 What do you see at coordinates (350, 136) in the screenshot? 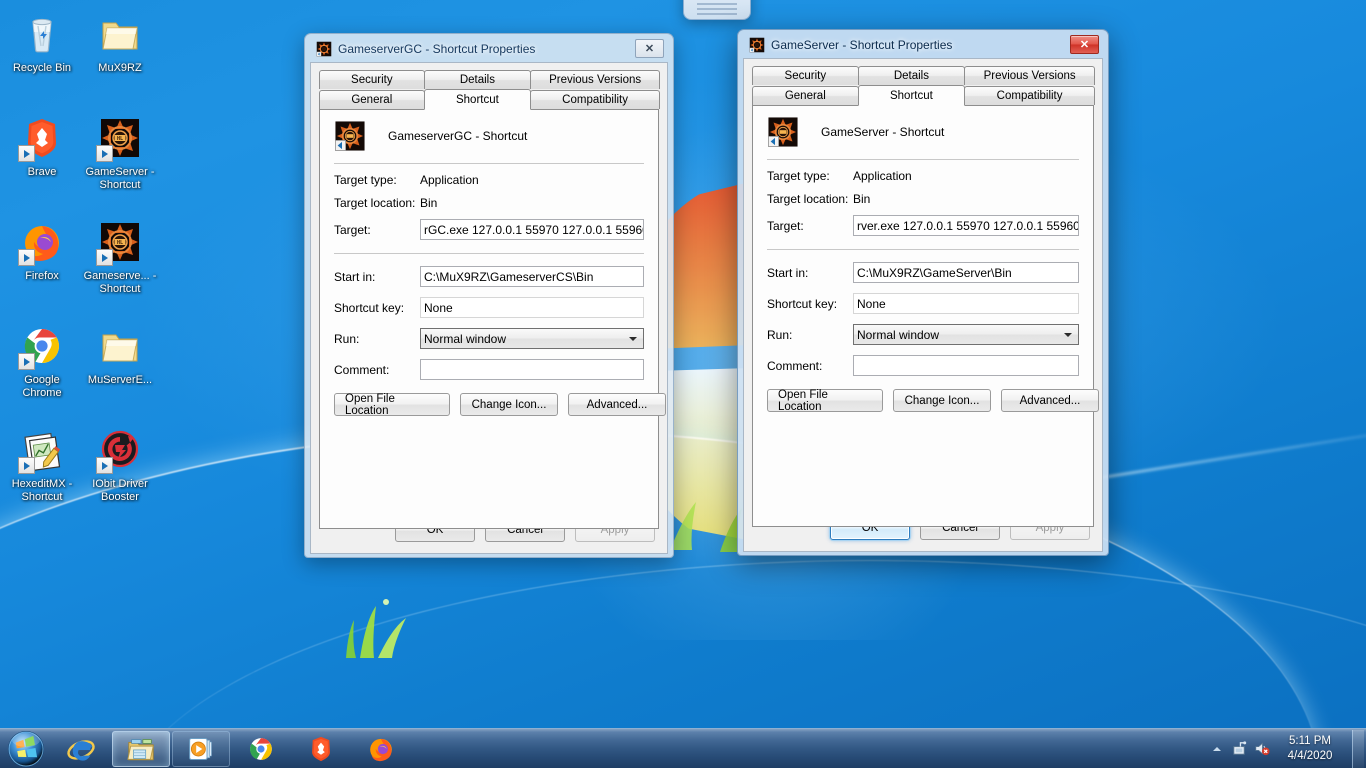
I see `shortcut-file-icon` at bounding box center [350, 136].